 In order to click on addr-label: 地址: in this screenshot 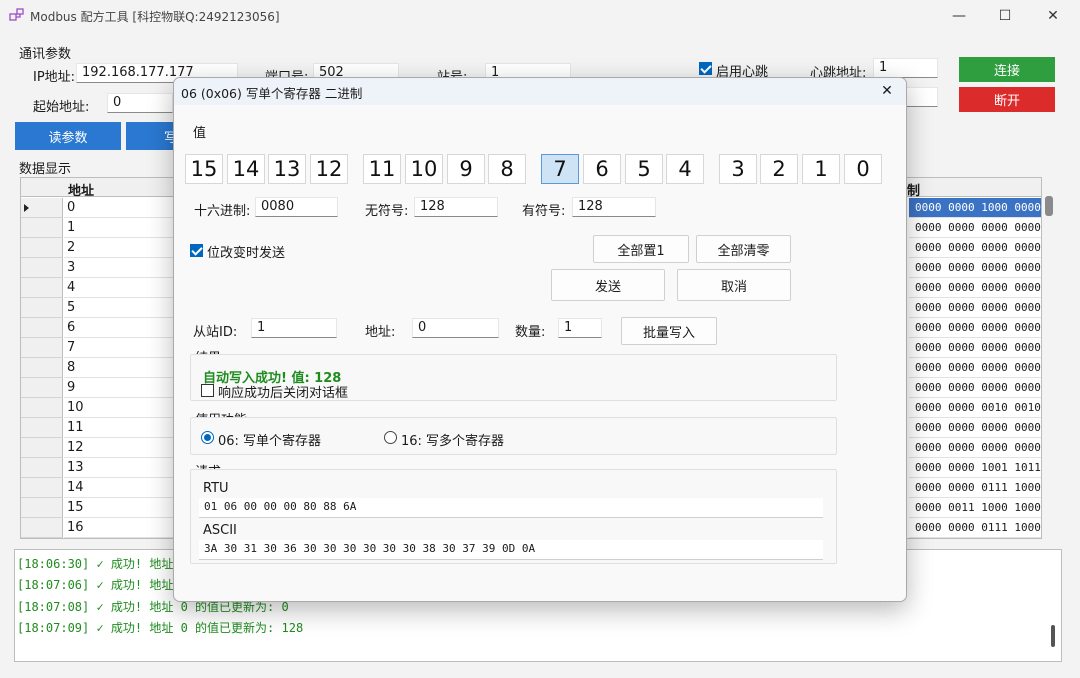, I will do `click(380, 332)`.